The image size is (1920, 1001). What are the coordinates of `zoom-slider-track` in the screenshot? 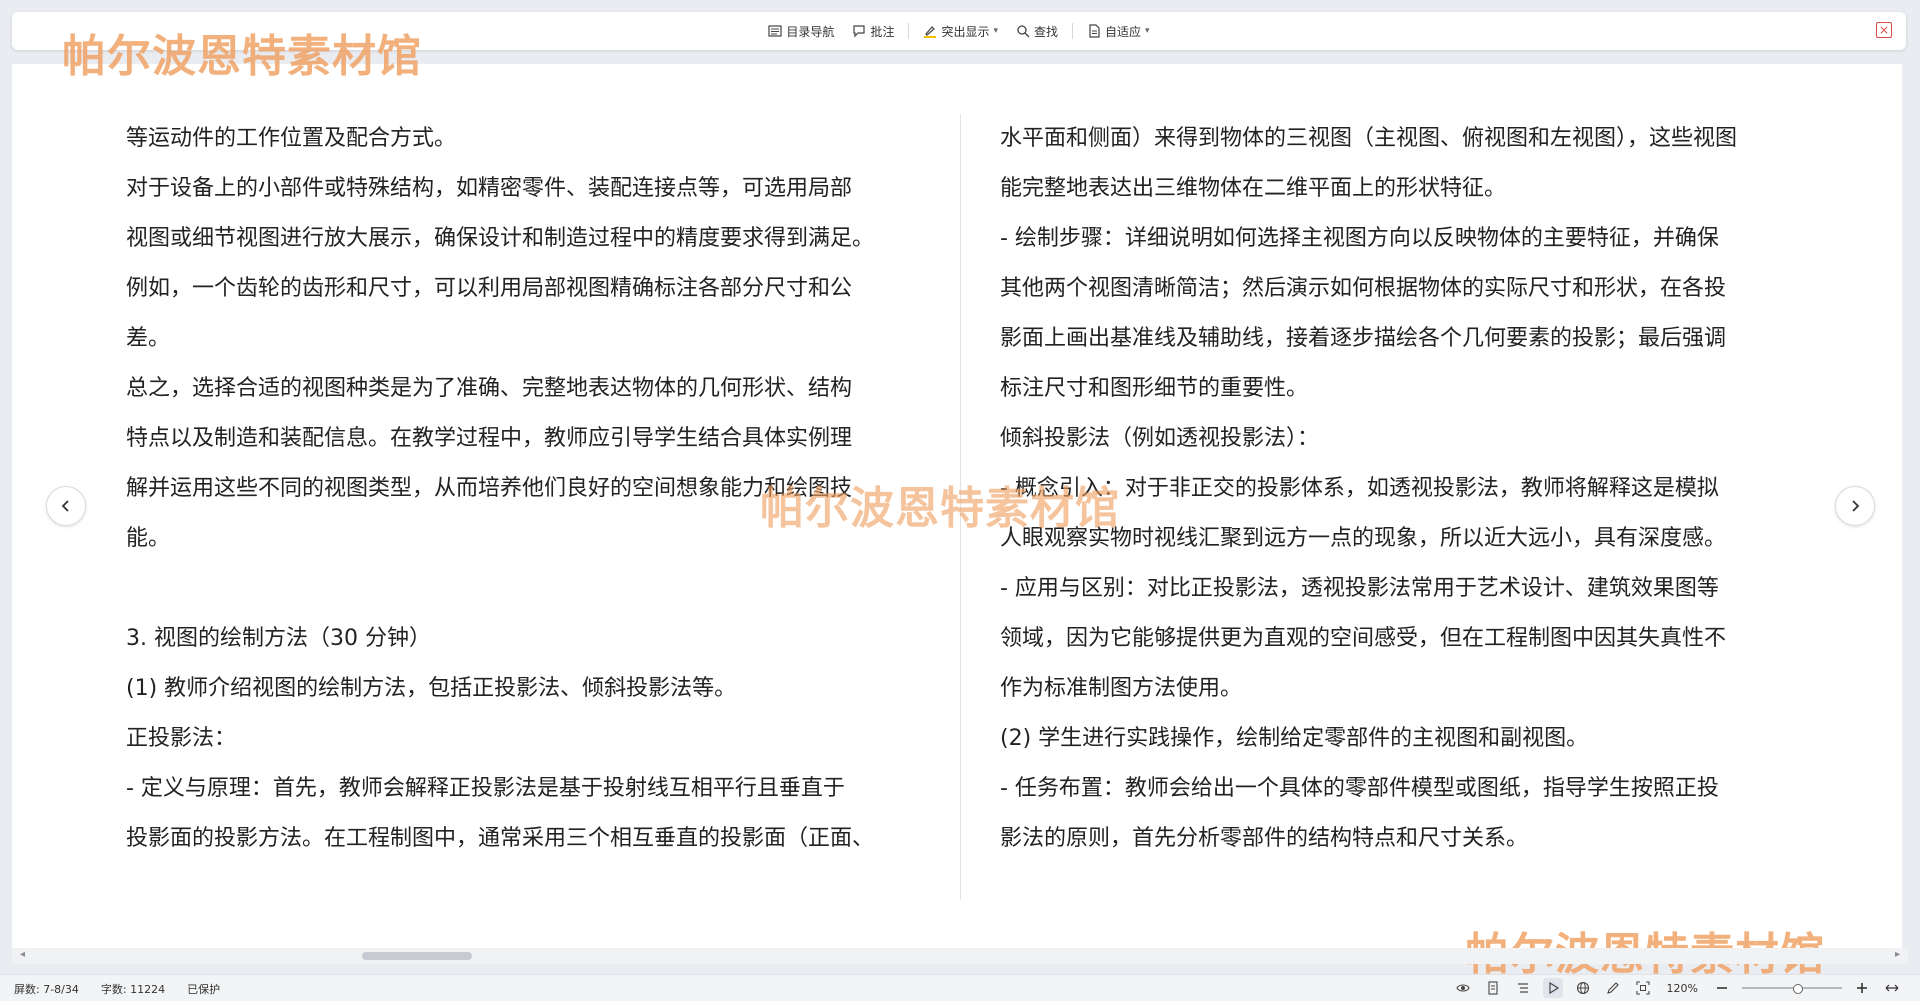 It's located at (1792, 988).